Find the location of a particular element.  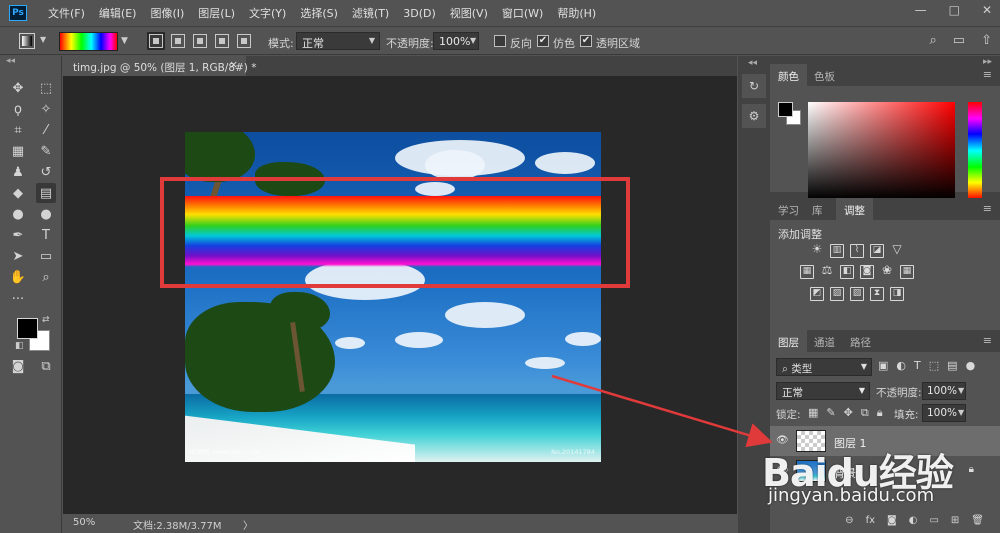

eyedropper-icon: ⁄ is located at coordinates (46, 130).